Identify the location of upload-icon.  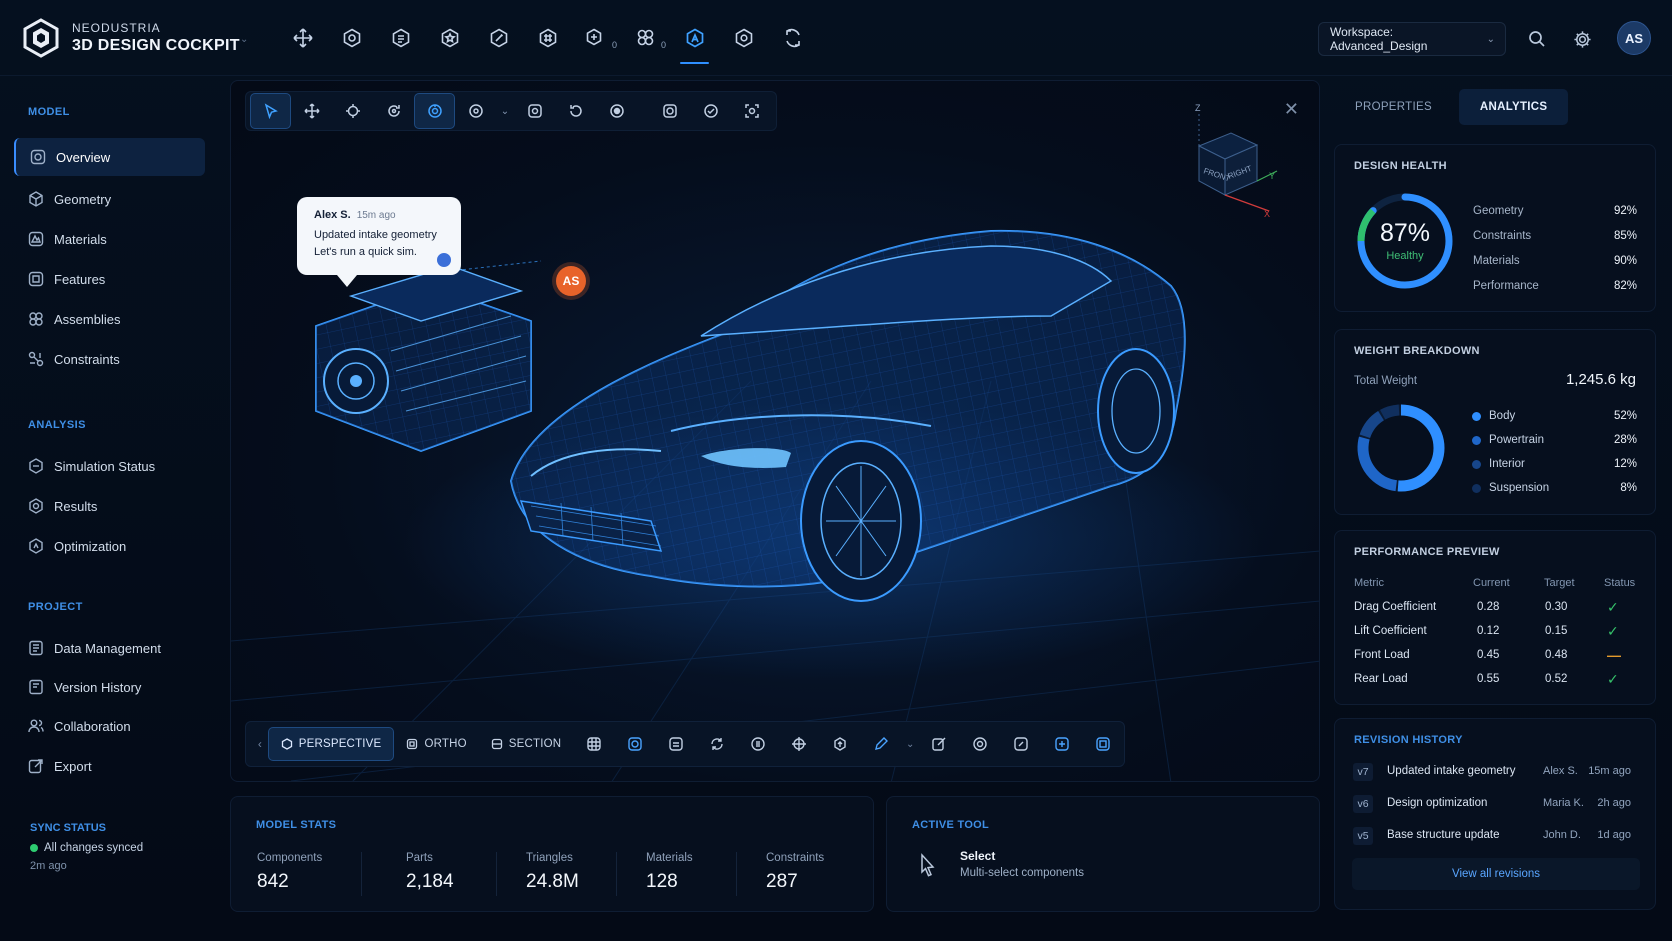
(839, 744).